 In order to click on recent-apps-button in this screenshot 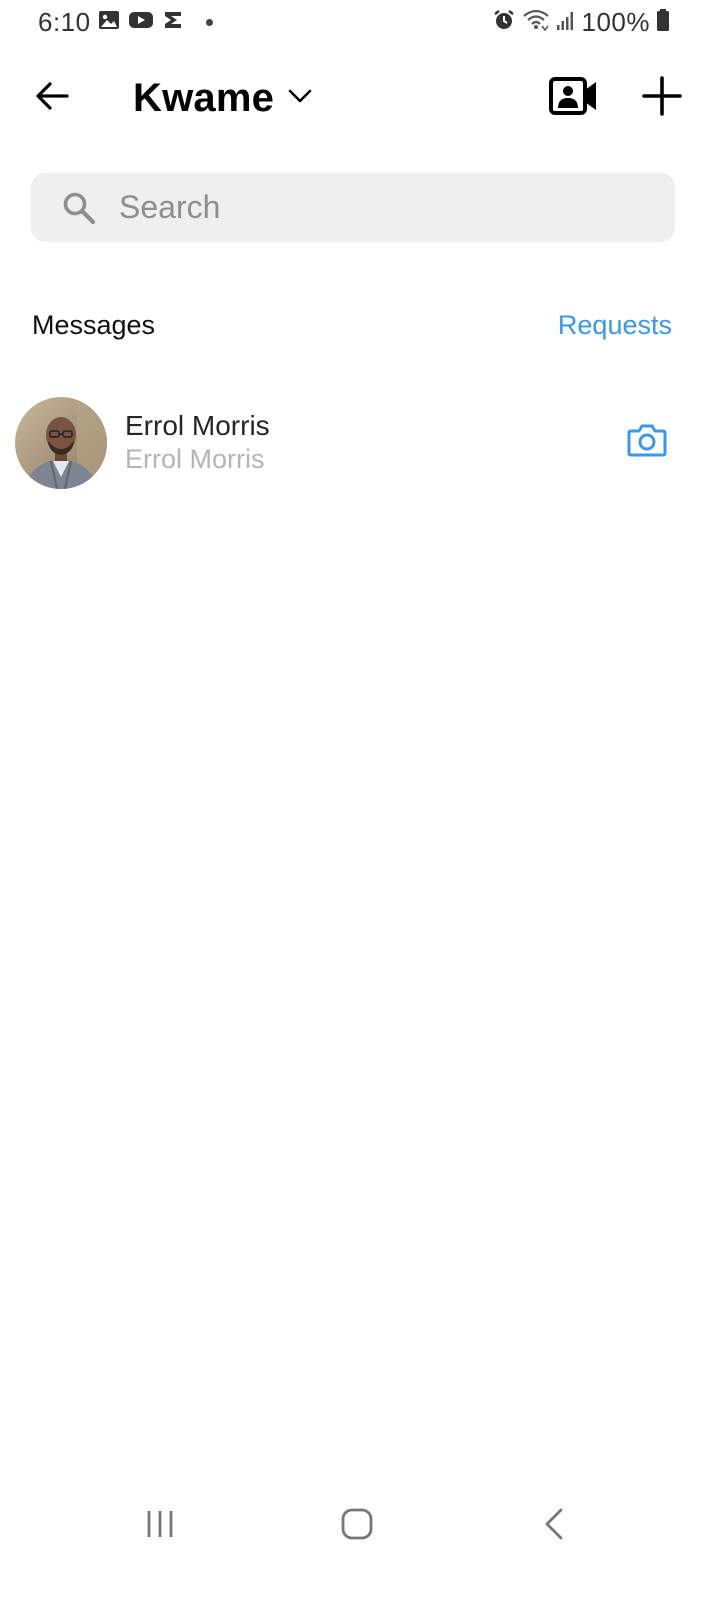, I will do `click(160, 1526)`.